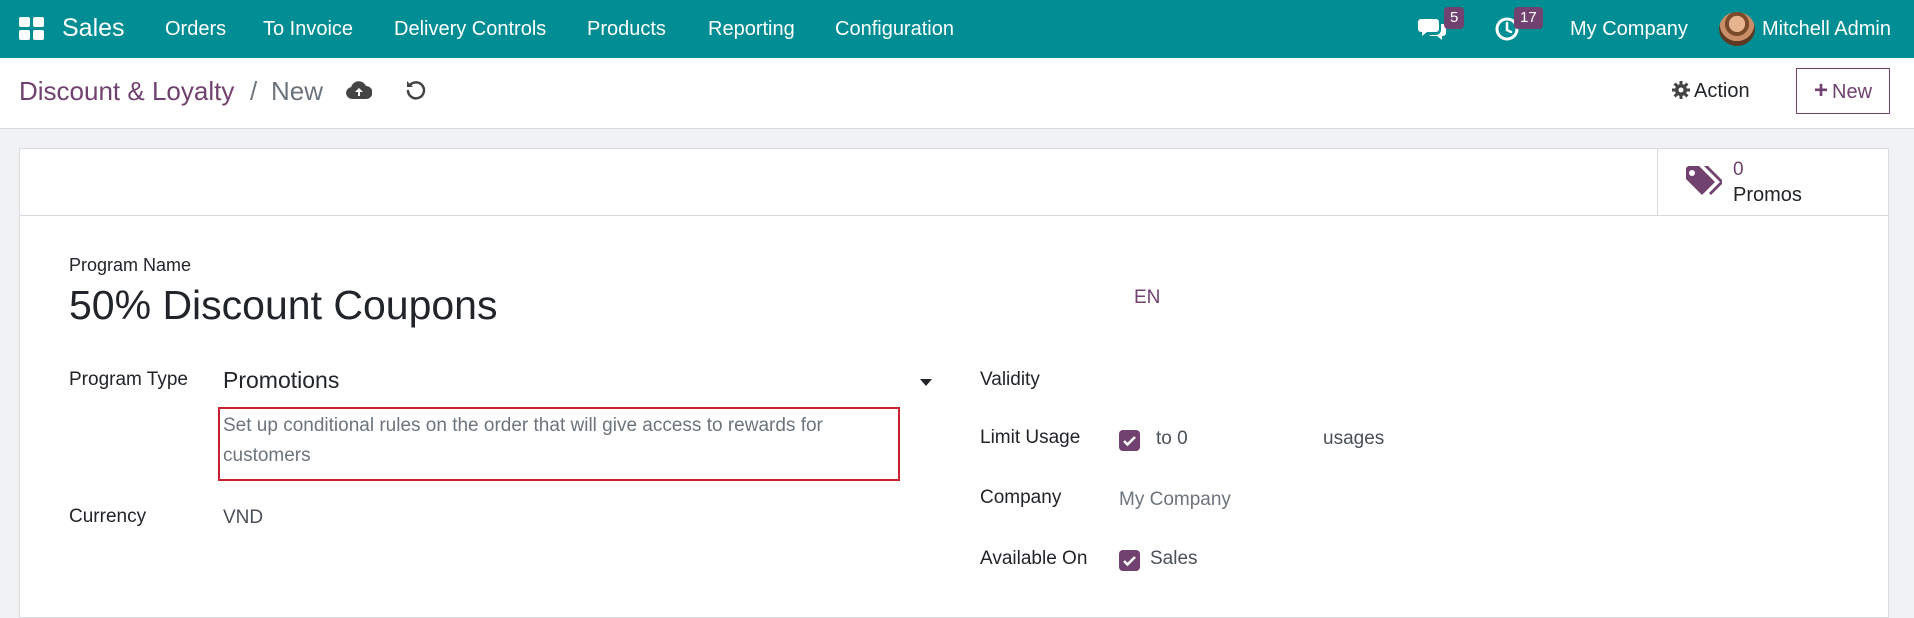  Describe the element at coordinates (1021, 497) in the screenshot. I see `company-label: Company` at that location.